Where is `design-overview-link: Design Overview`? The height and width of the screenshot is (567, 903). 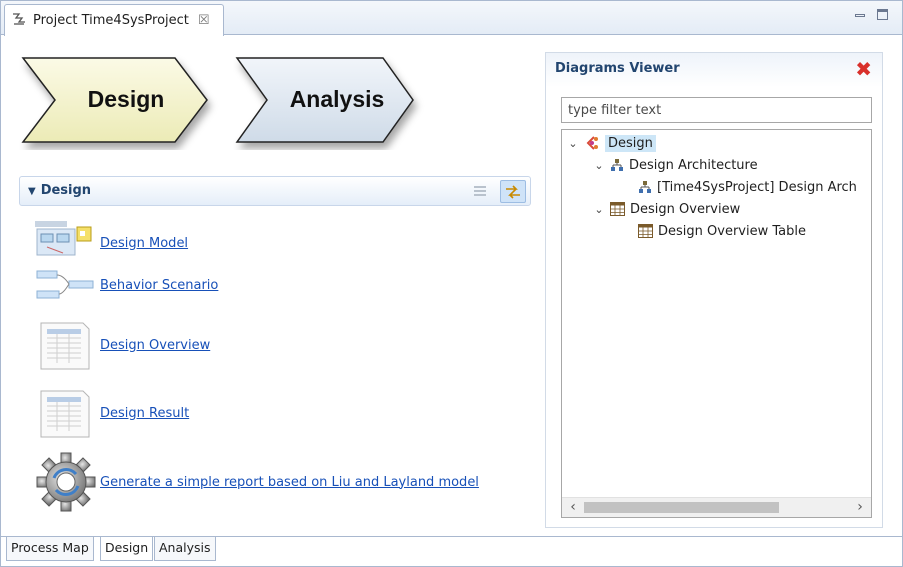
design-overview-link: Design Overview is located at coordinates (155, 345).